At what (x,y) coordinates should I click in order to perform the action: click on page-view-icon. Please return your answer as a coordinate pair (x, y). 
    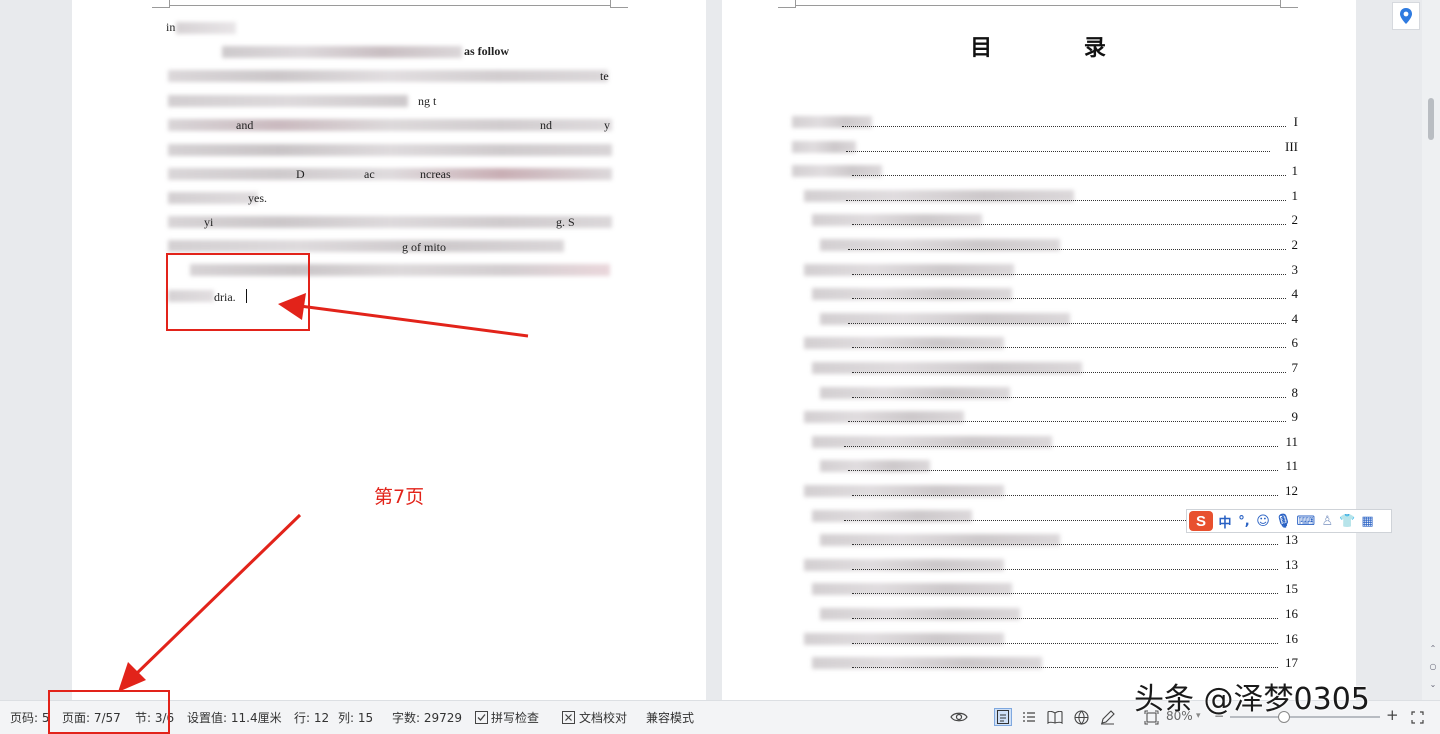
    Looking at the image, I should click on (1003, 717).